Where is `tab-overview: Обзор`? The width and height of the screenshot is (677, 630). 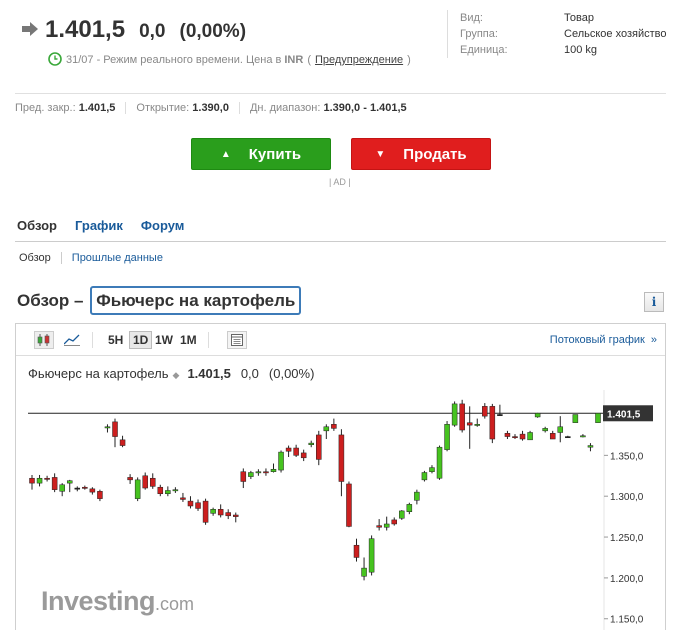
tab-overview: Обзор is located at coordinates (37, 225).